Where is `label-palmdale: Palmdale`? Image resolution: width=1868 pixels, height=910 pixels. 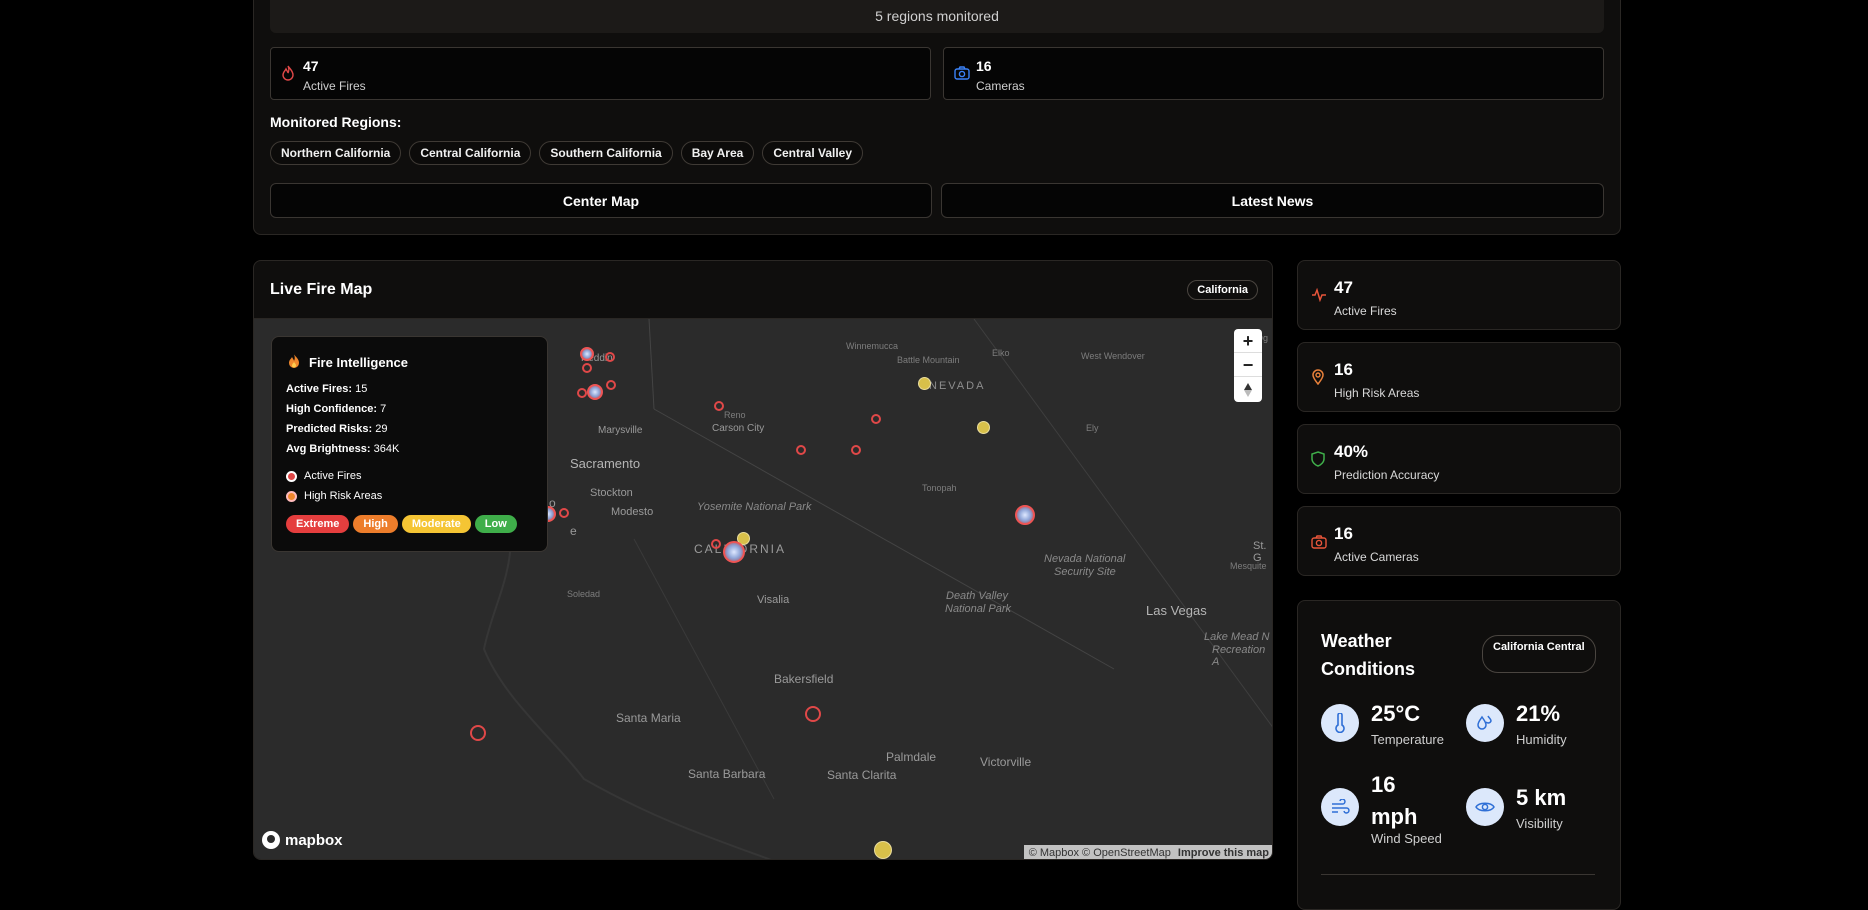
label-palmdale: Palmdale is located at coordinates (911, 757).